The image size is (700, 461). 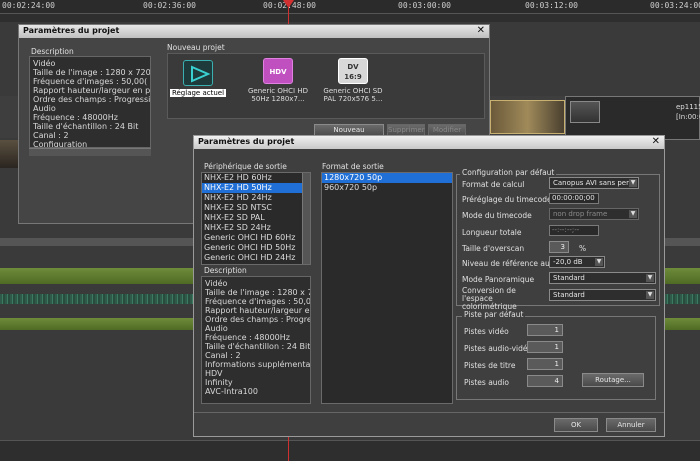 What do you see at coordinates (258, 346) in the screenshot?
I see `description-line: Taille d'échantillon : 24 Bit` at bounding box center [258, 346].